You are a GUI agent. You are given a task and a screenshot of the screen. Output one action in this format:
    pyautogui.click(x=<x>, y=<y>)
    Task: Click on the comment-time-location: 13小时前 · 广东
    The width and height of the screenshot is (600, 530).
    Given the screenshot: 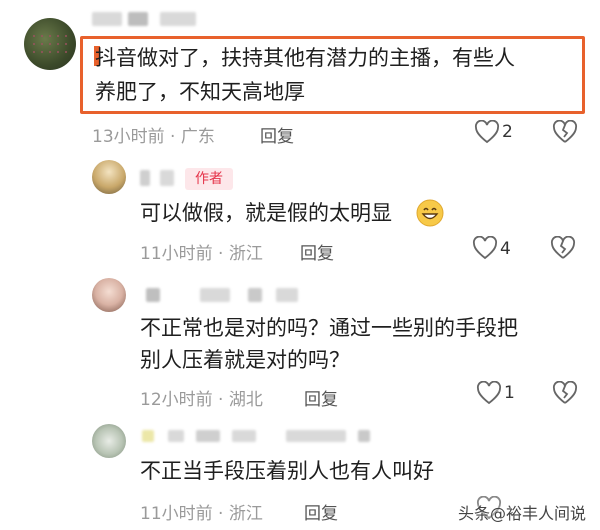 What is the action you would take?
    pyautogui.click(x=153, y=137)
    